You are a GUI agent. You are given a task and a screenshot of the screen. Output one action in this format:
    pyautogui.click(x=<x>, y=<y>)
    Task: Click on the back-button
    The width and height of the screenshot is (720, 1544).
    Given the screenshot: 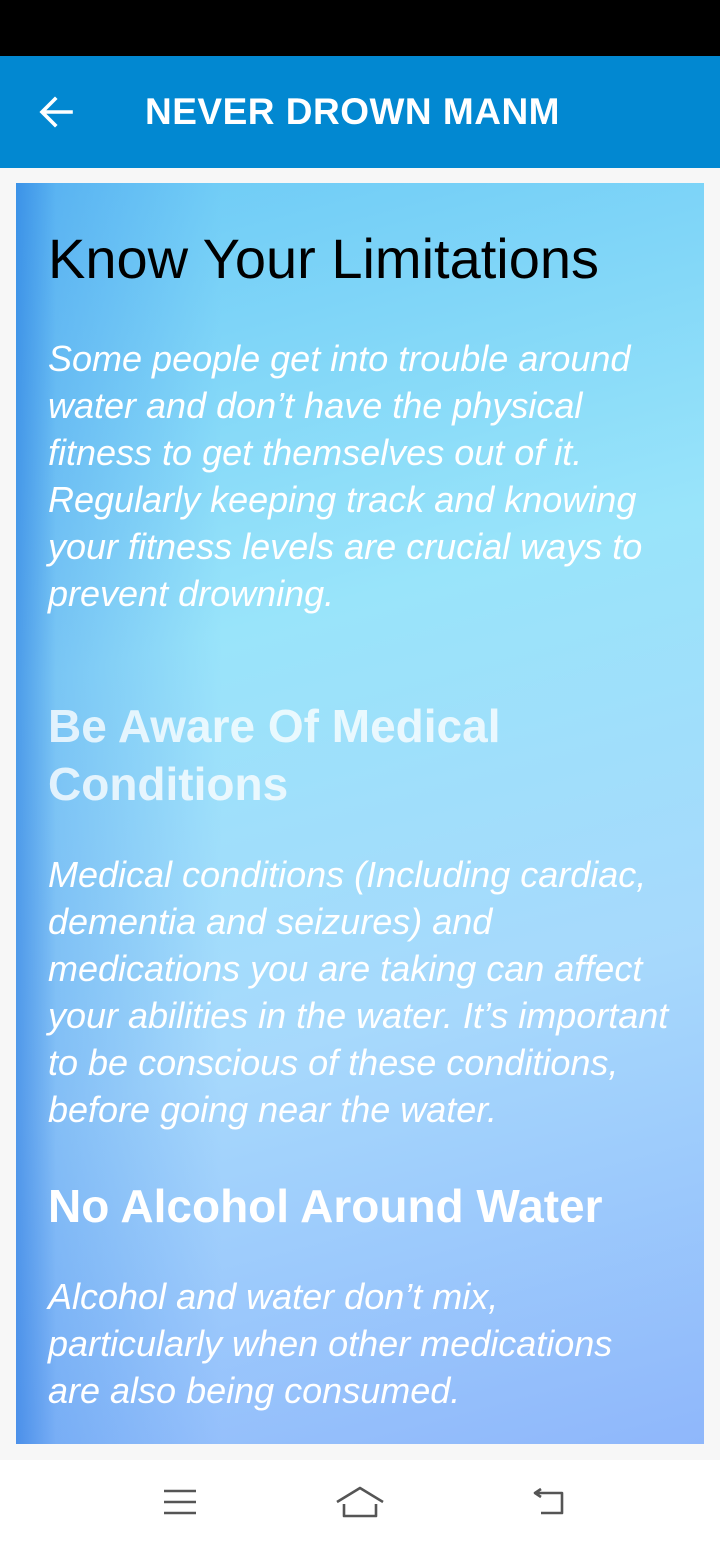 What is the action you would take?
    pyautogui.click(x=56, y=112)
    